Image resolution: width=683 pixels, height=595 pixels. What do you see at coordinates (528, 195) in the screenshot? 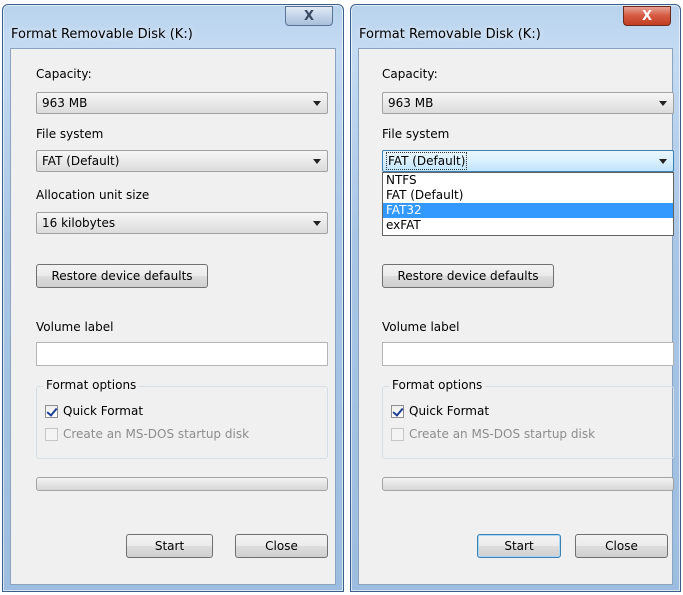
I see `dropdown-option: FAT (Default)` at bounding box center [528, 195].